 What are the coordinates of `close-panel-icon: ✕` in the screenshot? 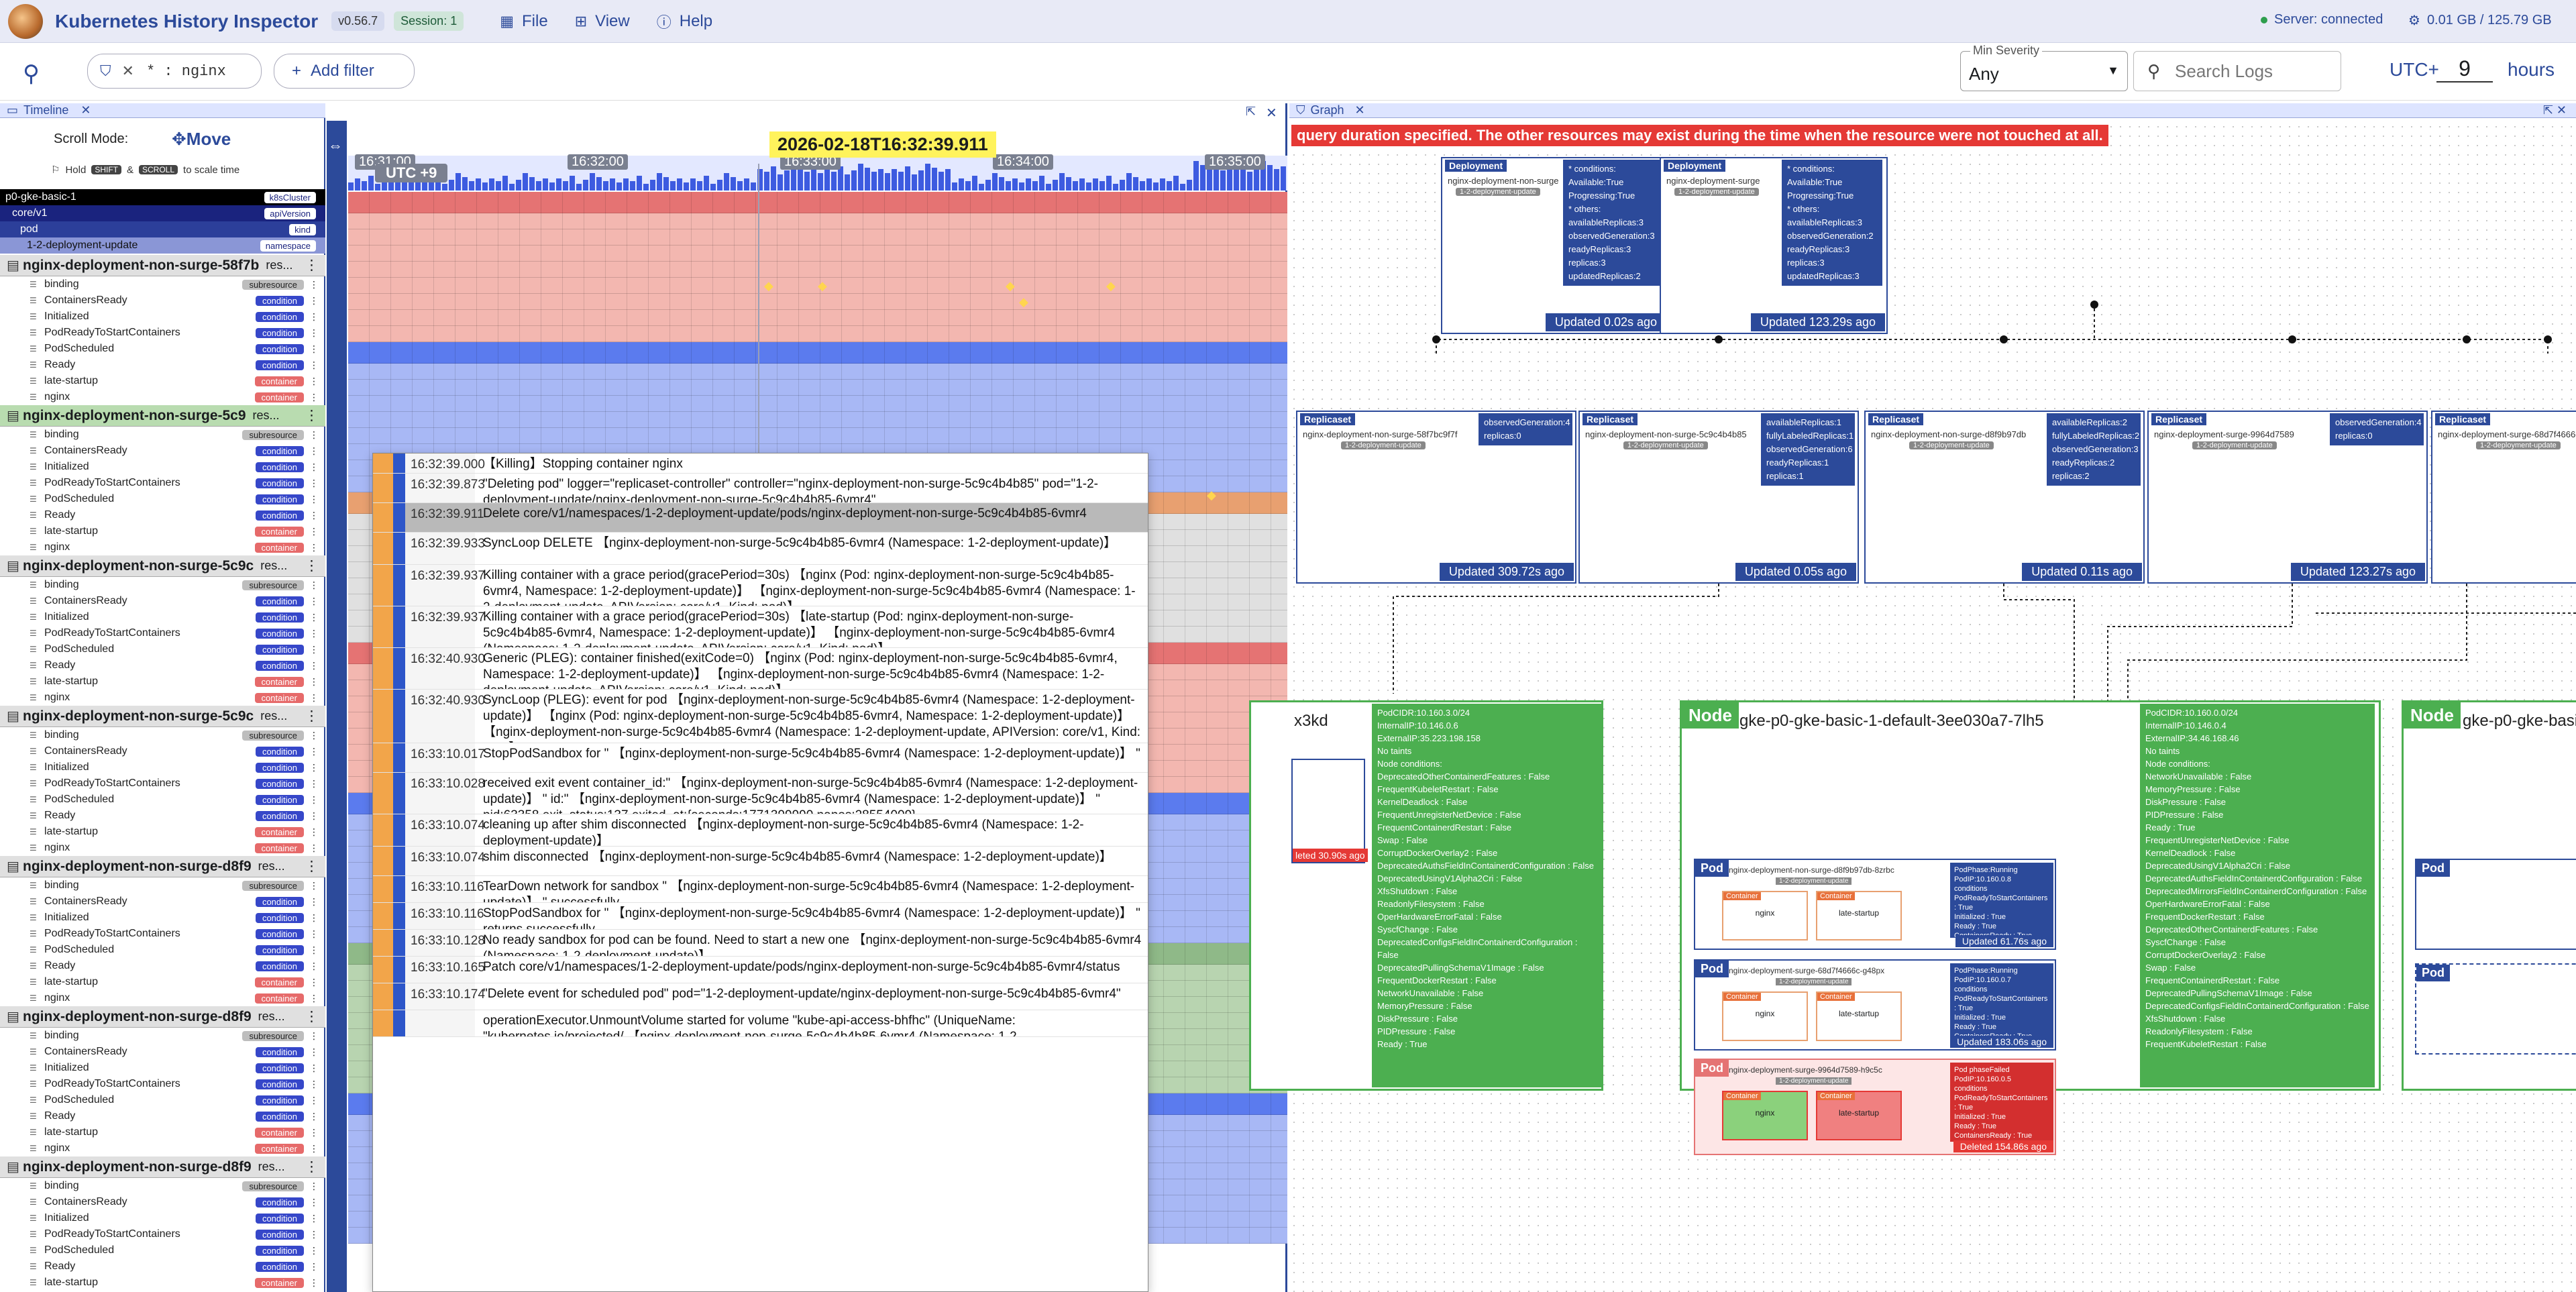 It's located at (1271, 113).